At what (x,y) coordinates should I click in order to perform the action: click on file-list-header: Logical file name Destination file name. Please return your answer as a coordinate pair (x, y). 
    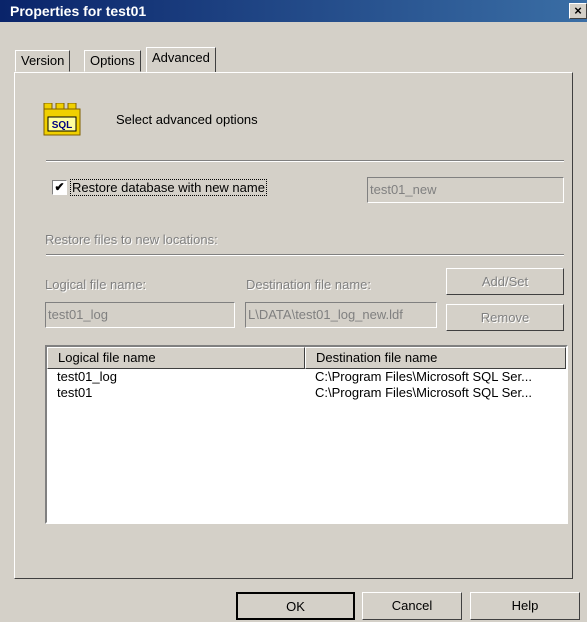
    Looking at the image, I should click on (306, 358).